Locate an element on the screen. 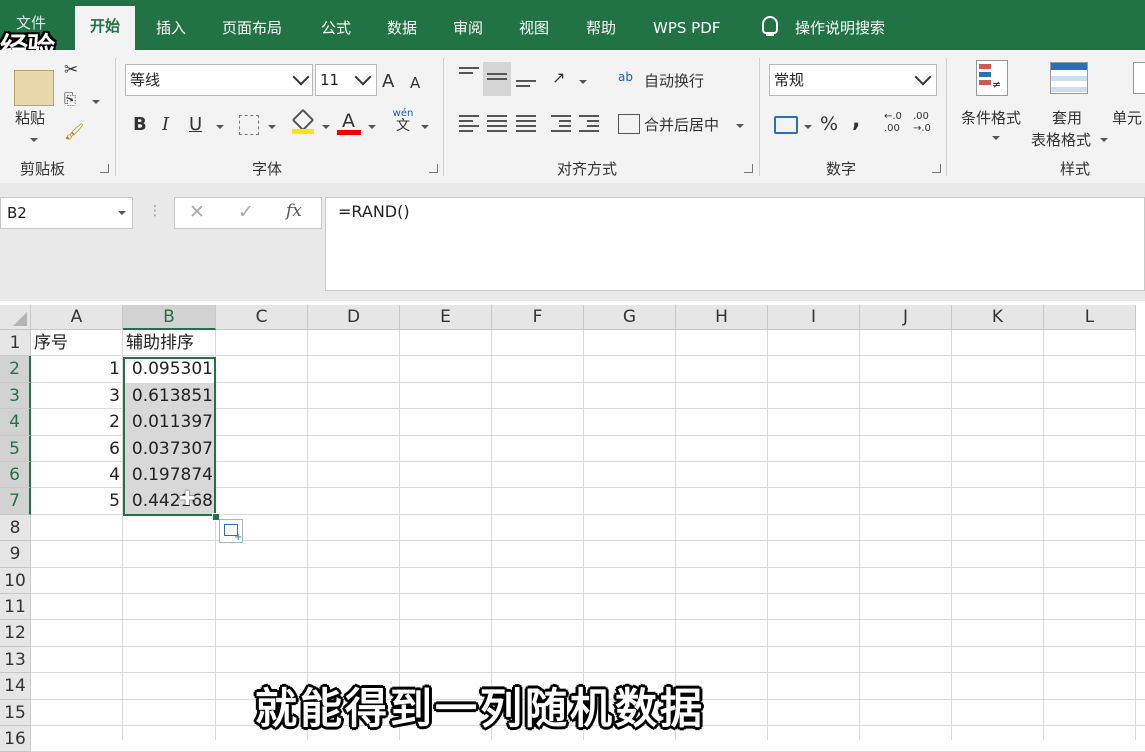  wrap-text-button: 自动换行 is located at coordinates (674, 80).